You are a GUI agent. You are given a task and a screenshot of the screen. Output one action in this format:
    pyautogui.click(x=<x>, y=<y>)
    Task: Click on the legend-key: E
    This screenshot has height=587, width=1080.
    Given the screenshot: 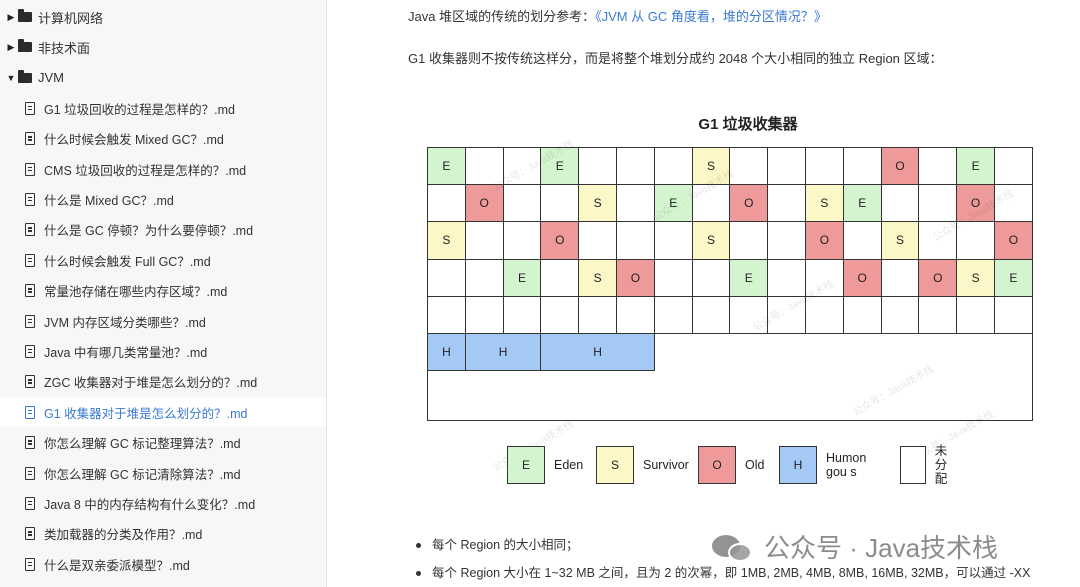 What is the action you would take?
    pyautogui.click(x=525, y=465)
    